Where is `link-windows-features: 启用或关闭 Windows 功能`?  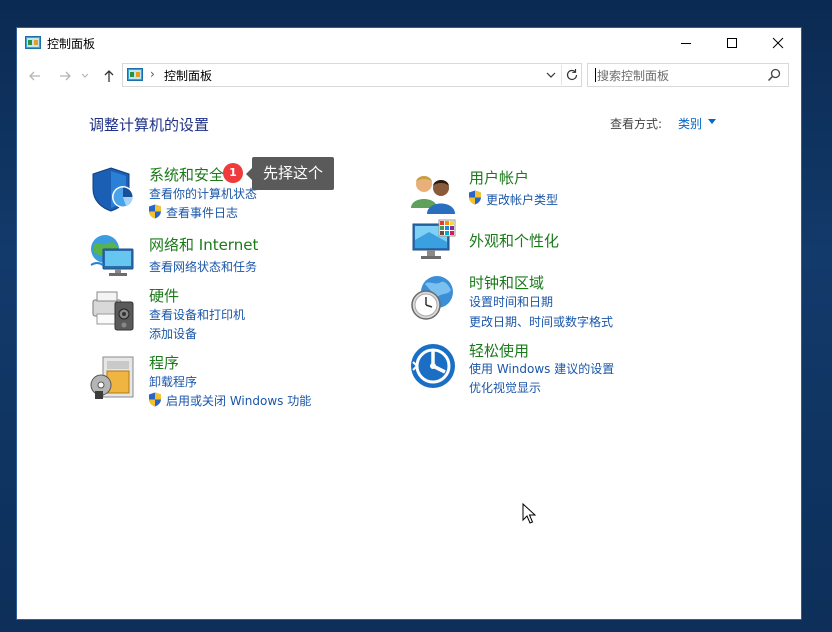
link-windows-features: 启用或关闭 Windows 功能 is located at coordinates (238, 400).